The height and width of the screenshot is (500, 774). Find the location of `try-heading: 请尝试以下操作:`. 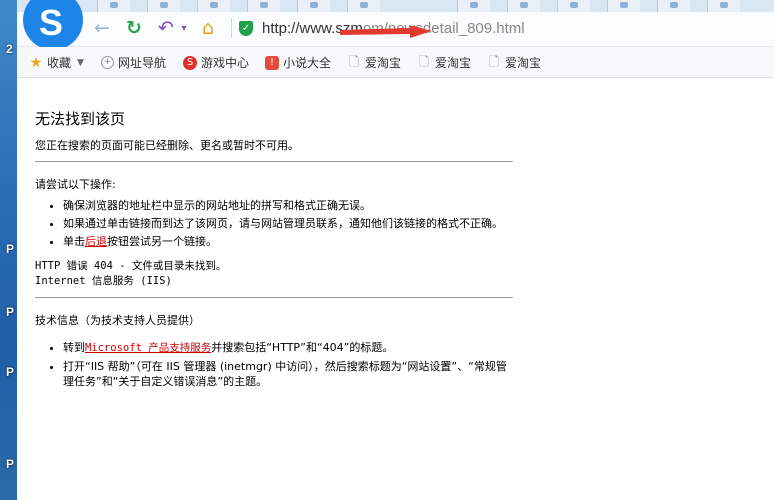

try-heading: 请尝试以下操作: is located at coordinates (75, 184).